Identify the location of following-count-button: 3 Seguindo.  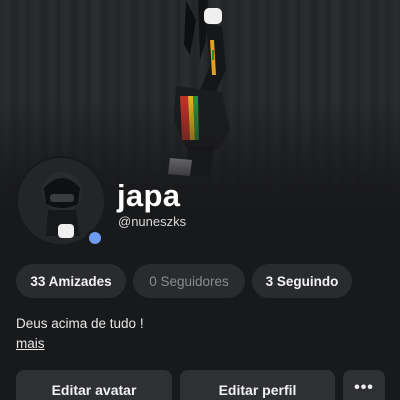
(302, 281).